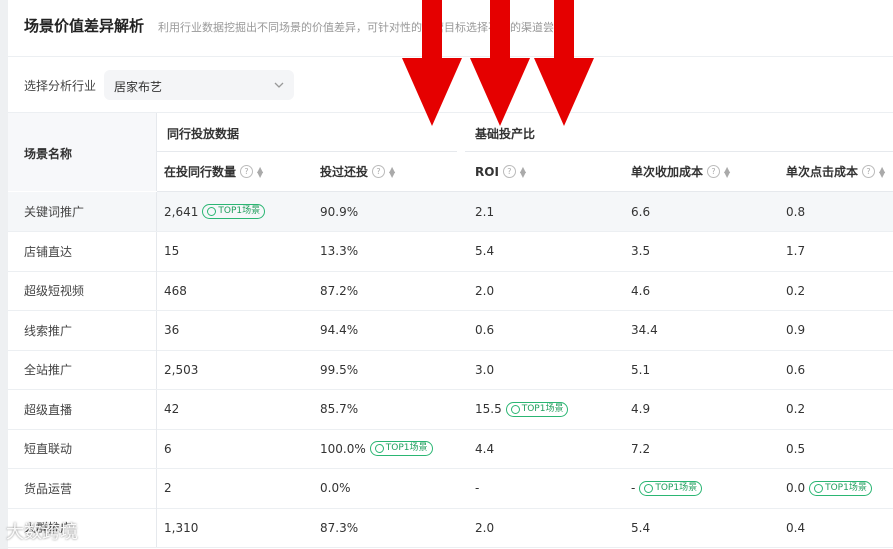  I want to click on table-cell: 3.5, so click(640, 251).